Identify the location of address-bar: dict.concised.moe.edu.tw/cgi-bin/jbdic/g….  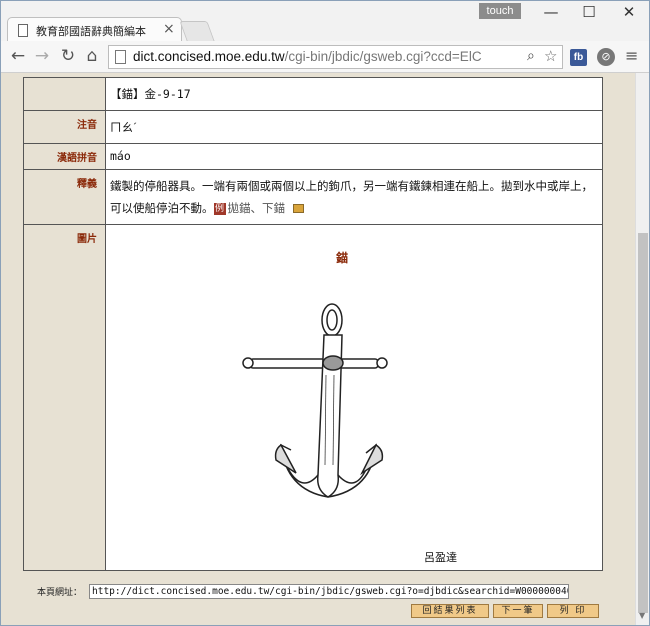
(335, 57).